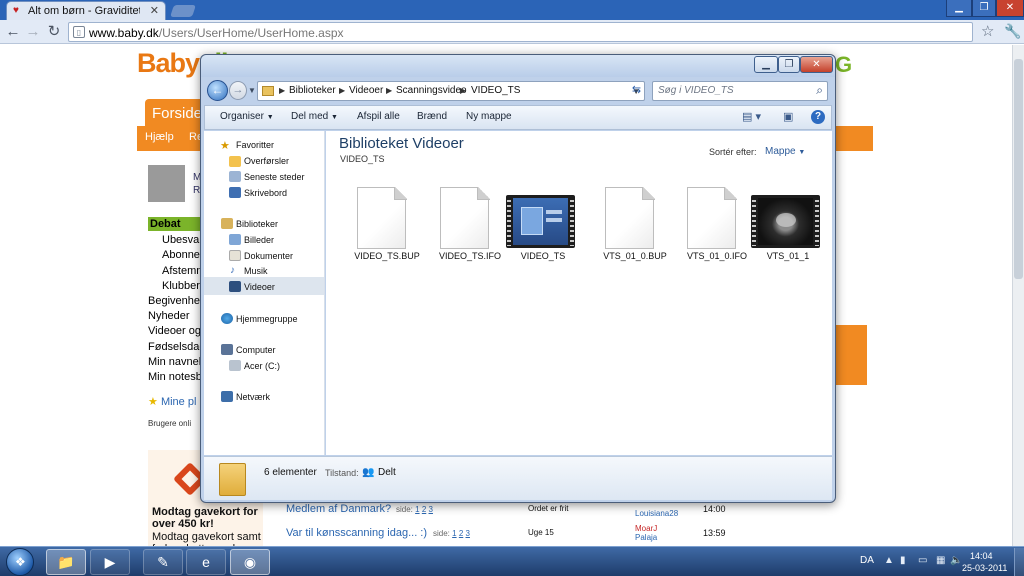  What do you see at coordinates (259, 287) in the screenshot?
I see `nav-videos: Videoer` at bounding box center [259, 287].